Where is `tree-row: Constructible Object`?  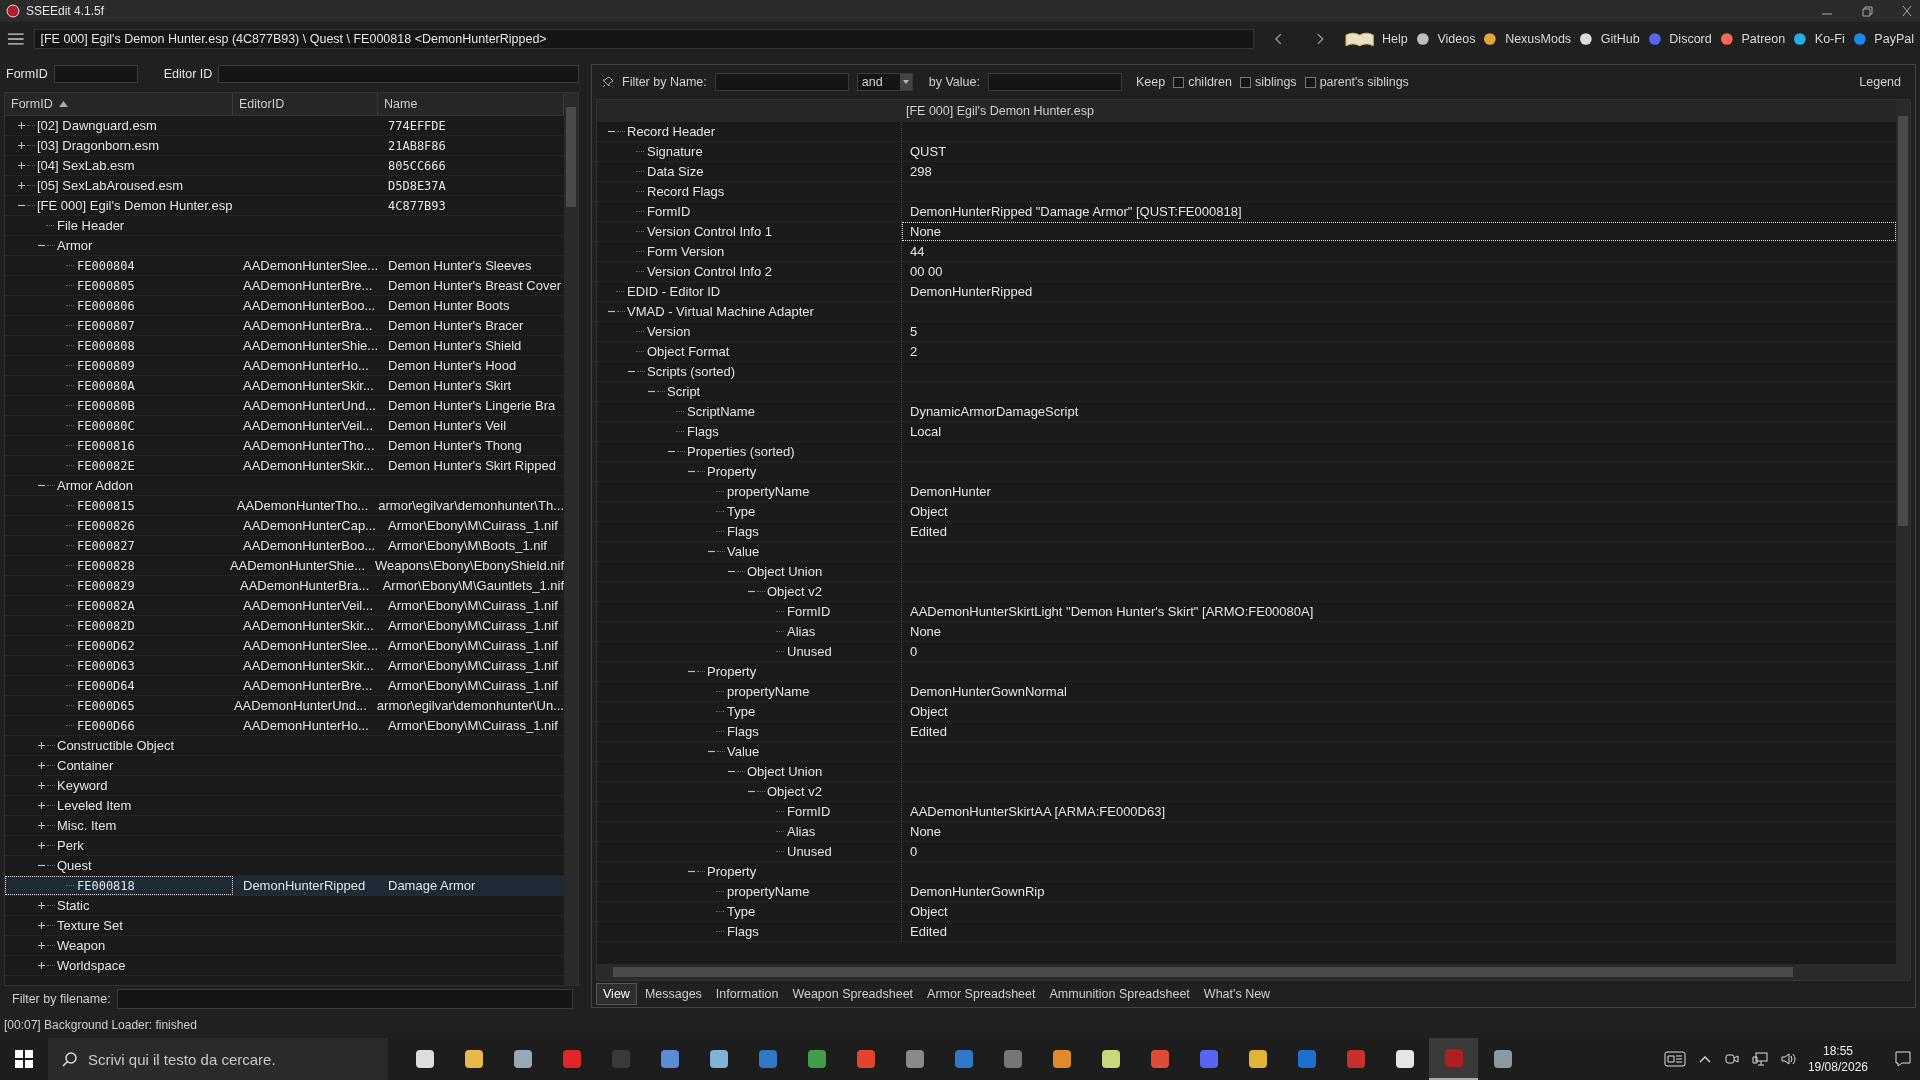 tree-row: Constructible Object is located at coordinates (284, 746).